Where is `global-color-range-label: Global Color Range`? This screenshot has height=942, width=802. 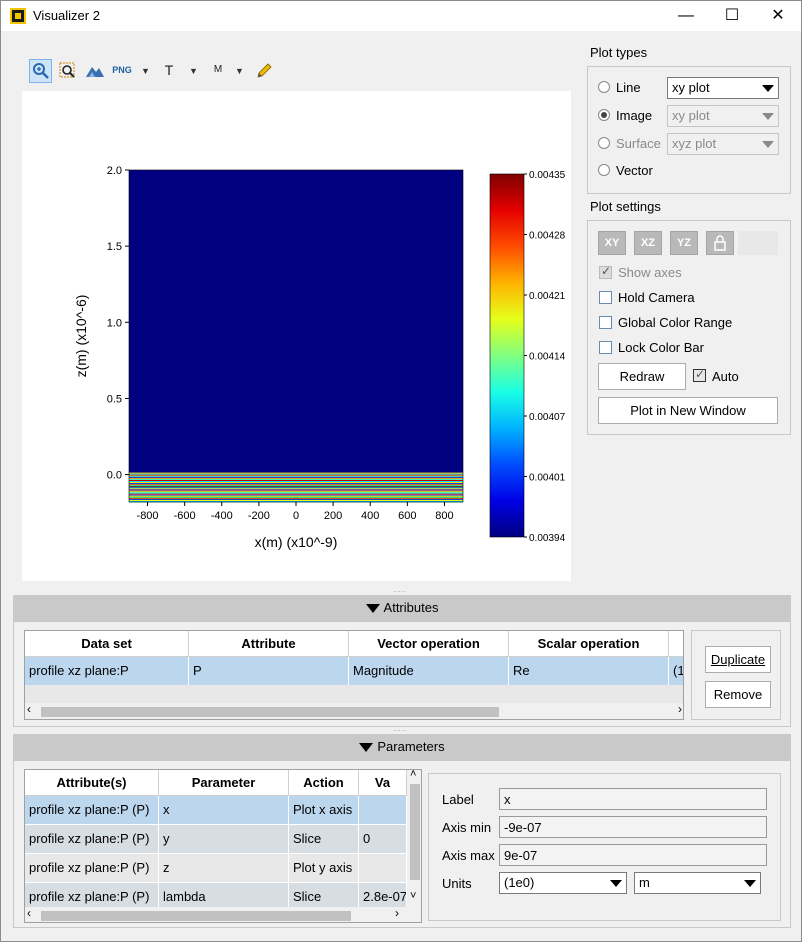
global-color-range-label: Global Color Range is located at coordinates (675, 322).